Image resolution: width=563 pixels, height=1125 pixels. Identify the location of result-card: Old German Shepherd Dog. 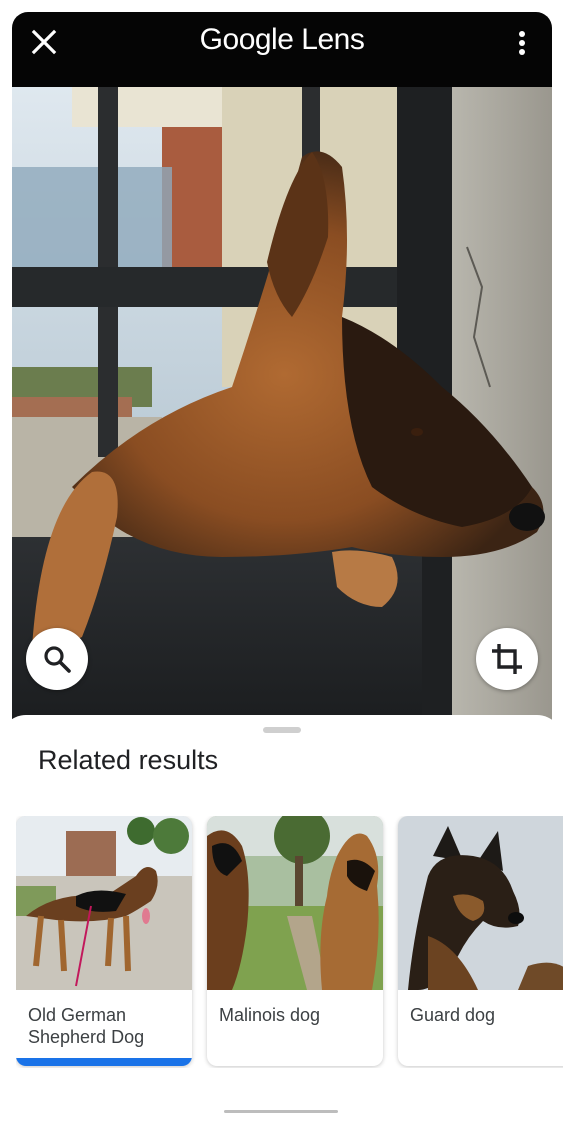
(104, 941).